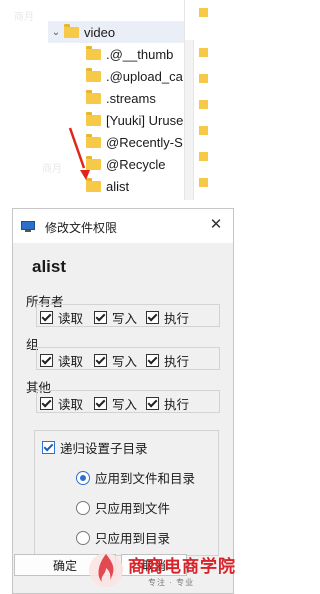 This screenshot has height=594, width=320. What do you see at coordinates (28, 226) in the screenshot?
I see `monitor-icon` at bounding box center [28, 226].